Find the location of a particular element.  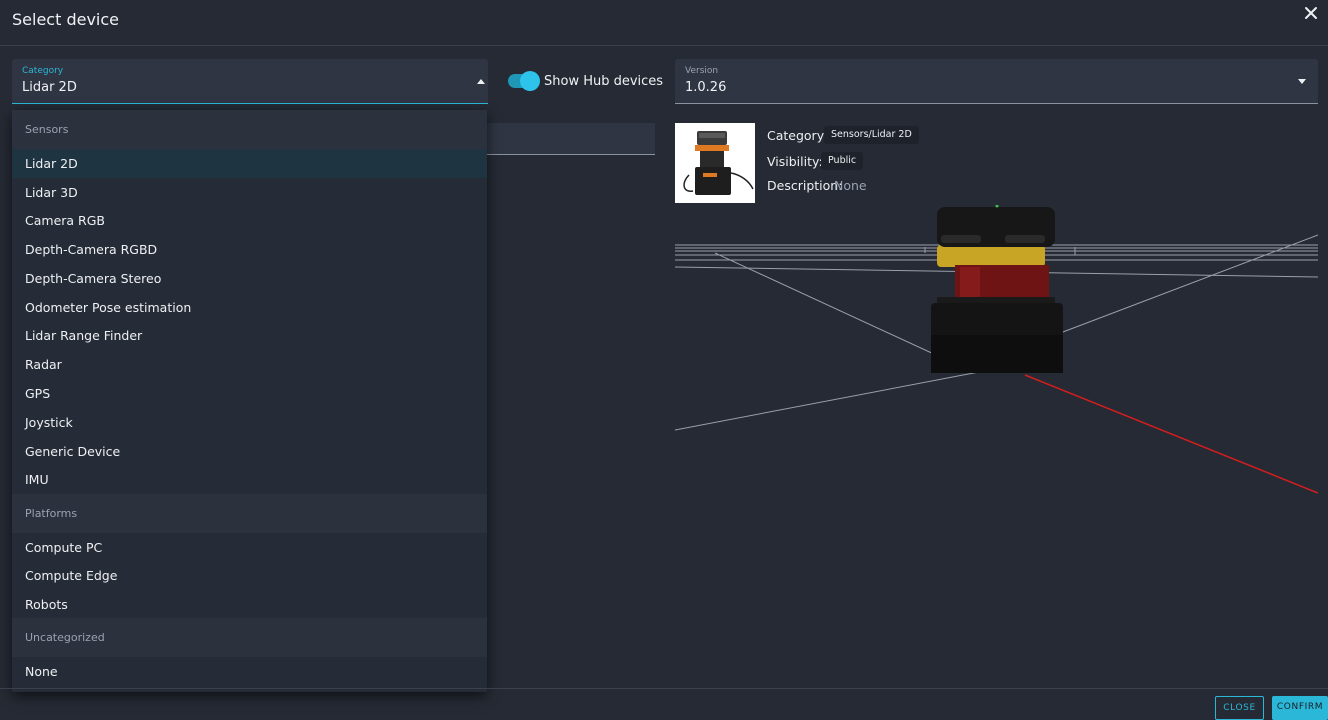

group-header-platforms: Platforms is located at coordinates (249, 513).